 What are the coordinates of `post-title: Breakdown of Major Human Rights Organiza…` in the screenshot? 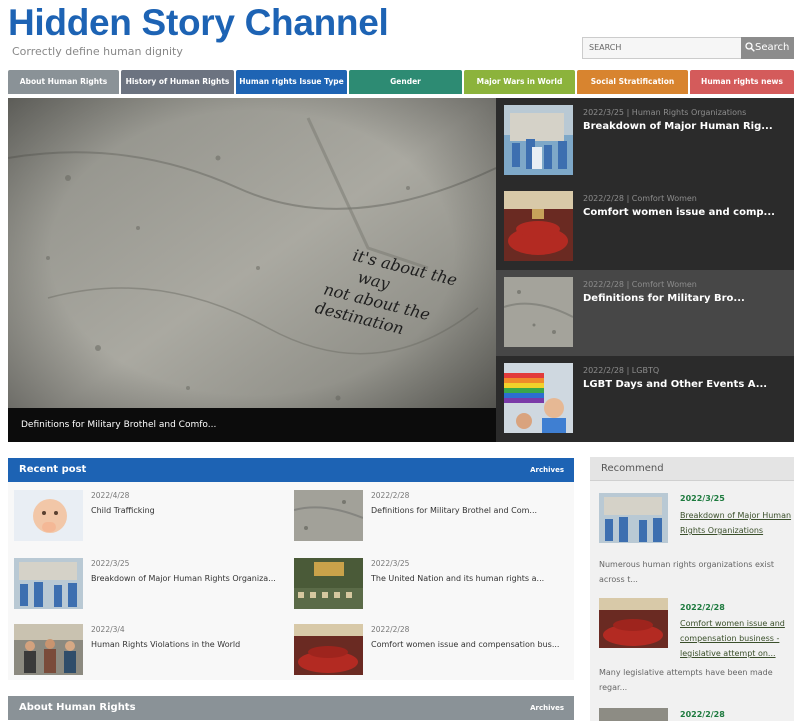 It's located at (186, 578).